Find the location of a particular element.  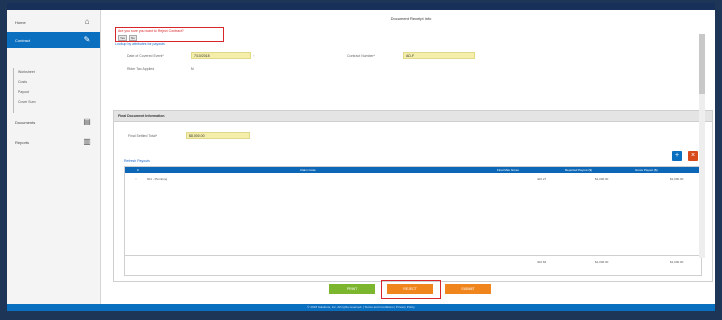

submenu-item-cover-sum: Cover Sum is located at coordinates (27, 102).